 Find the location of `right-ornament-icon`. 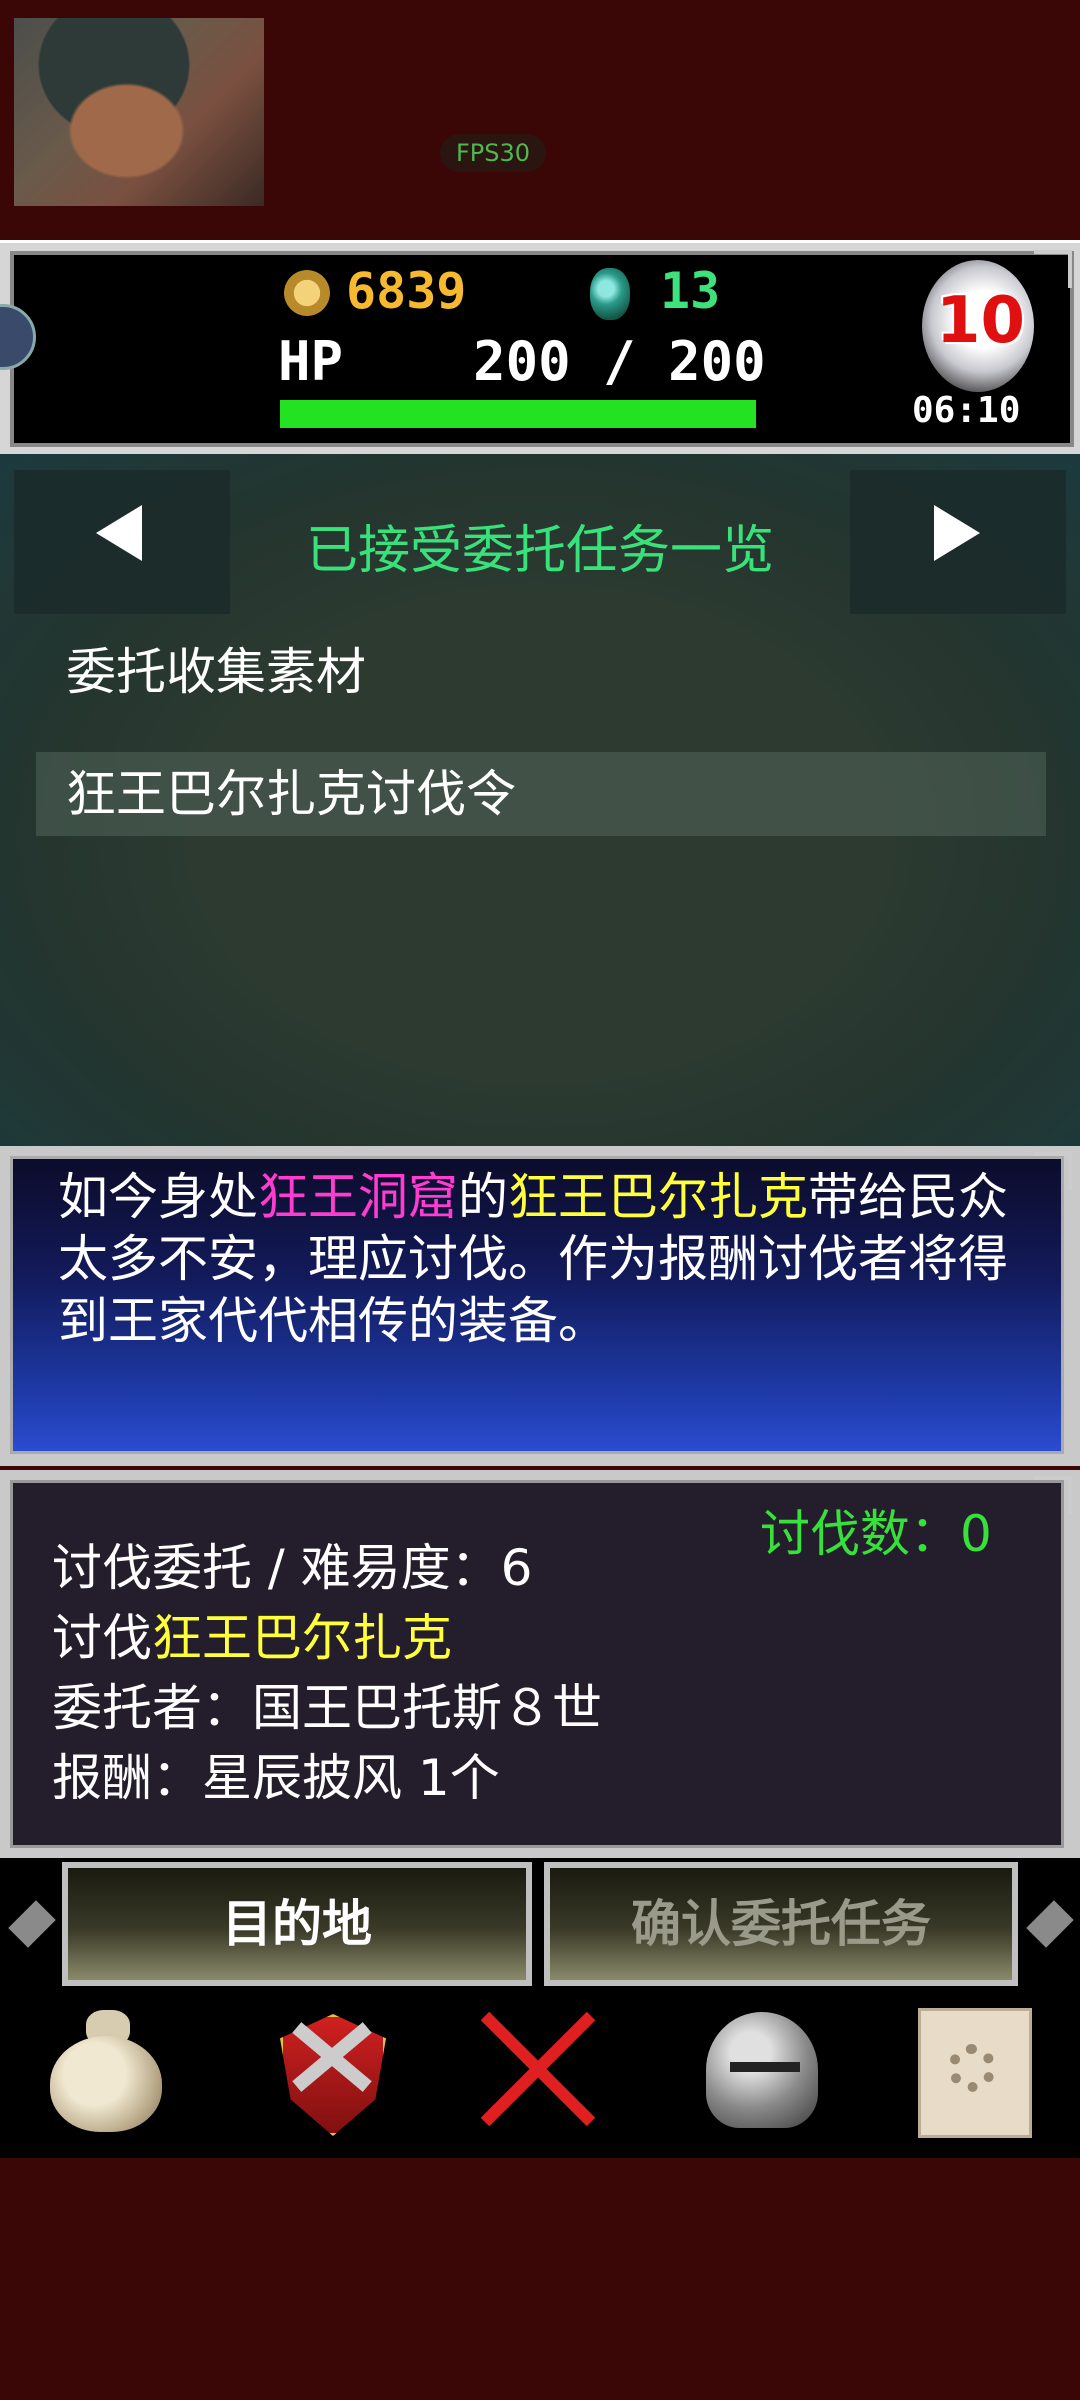

right-ornament-icon is located at coordinates (1050, 1924).